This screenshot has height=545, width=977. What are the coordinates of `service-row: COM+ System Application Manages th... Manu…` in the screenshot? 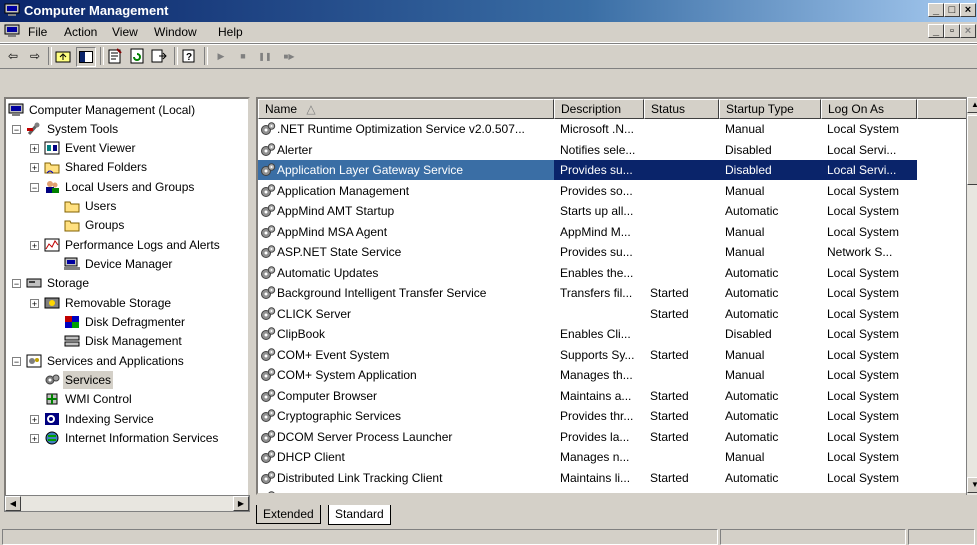 It's located at (598, 375).